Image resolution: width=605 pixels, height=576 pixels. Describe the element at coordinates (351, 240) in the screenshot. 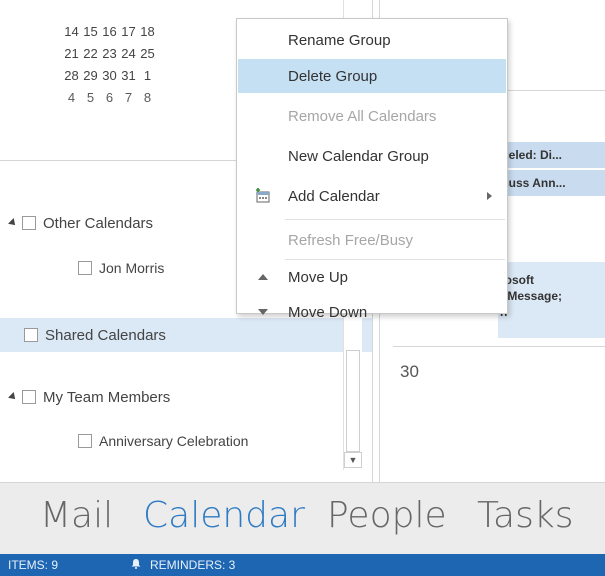

I see `menu-item-label: Refresh Free/Busy` at that location.